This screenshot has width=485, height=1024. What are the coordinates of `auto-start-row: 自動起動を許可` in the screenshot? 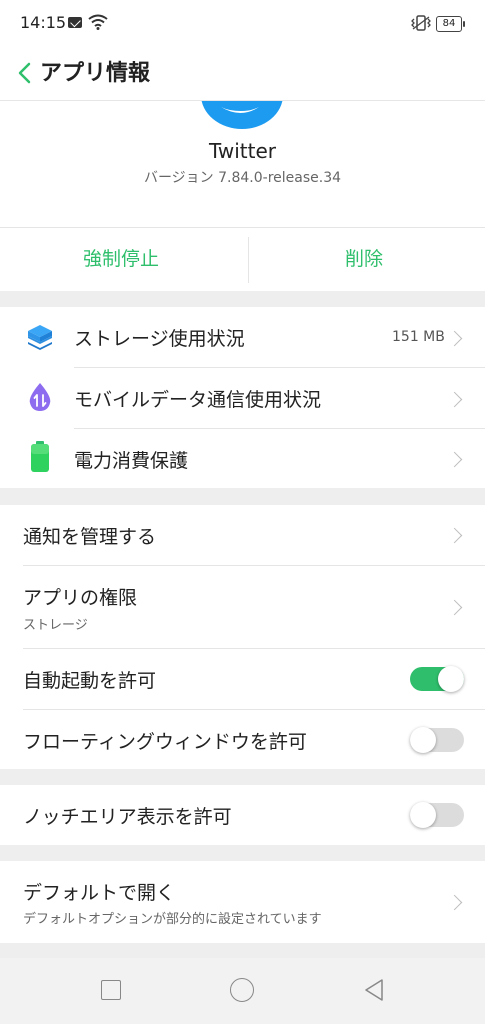 It's located at (242, 679).